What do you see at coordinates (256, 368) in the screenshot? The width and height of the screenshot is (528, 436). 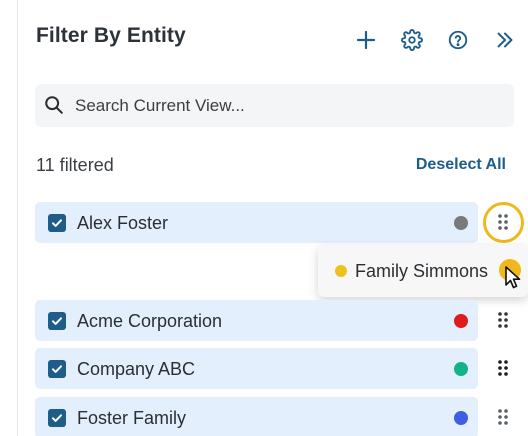 I see `entity-row-company-abc: Company ABC` at bounding box center [256, 368].